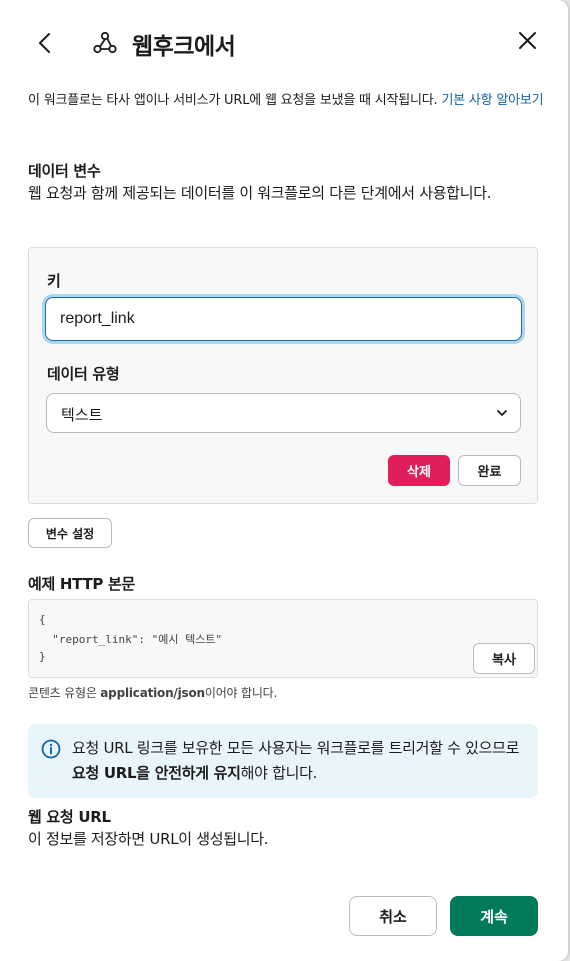 This screenshot has width=570, height=961. I want to click on cancel-button: 취소, so click(393, 916).